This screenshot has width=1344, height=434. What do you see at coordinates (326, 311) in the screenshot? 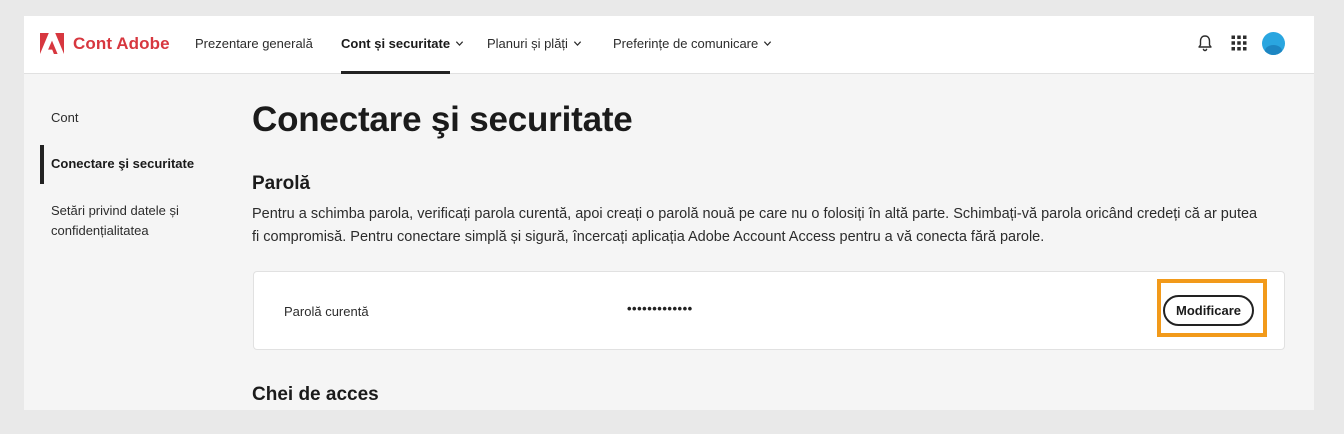
I see `current-password-label: Parolă curentă` at bounding box center [326, 311].